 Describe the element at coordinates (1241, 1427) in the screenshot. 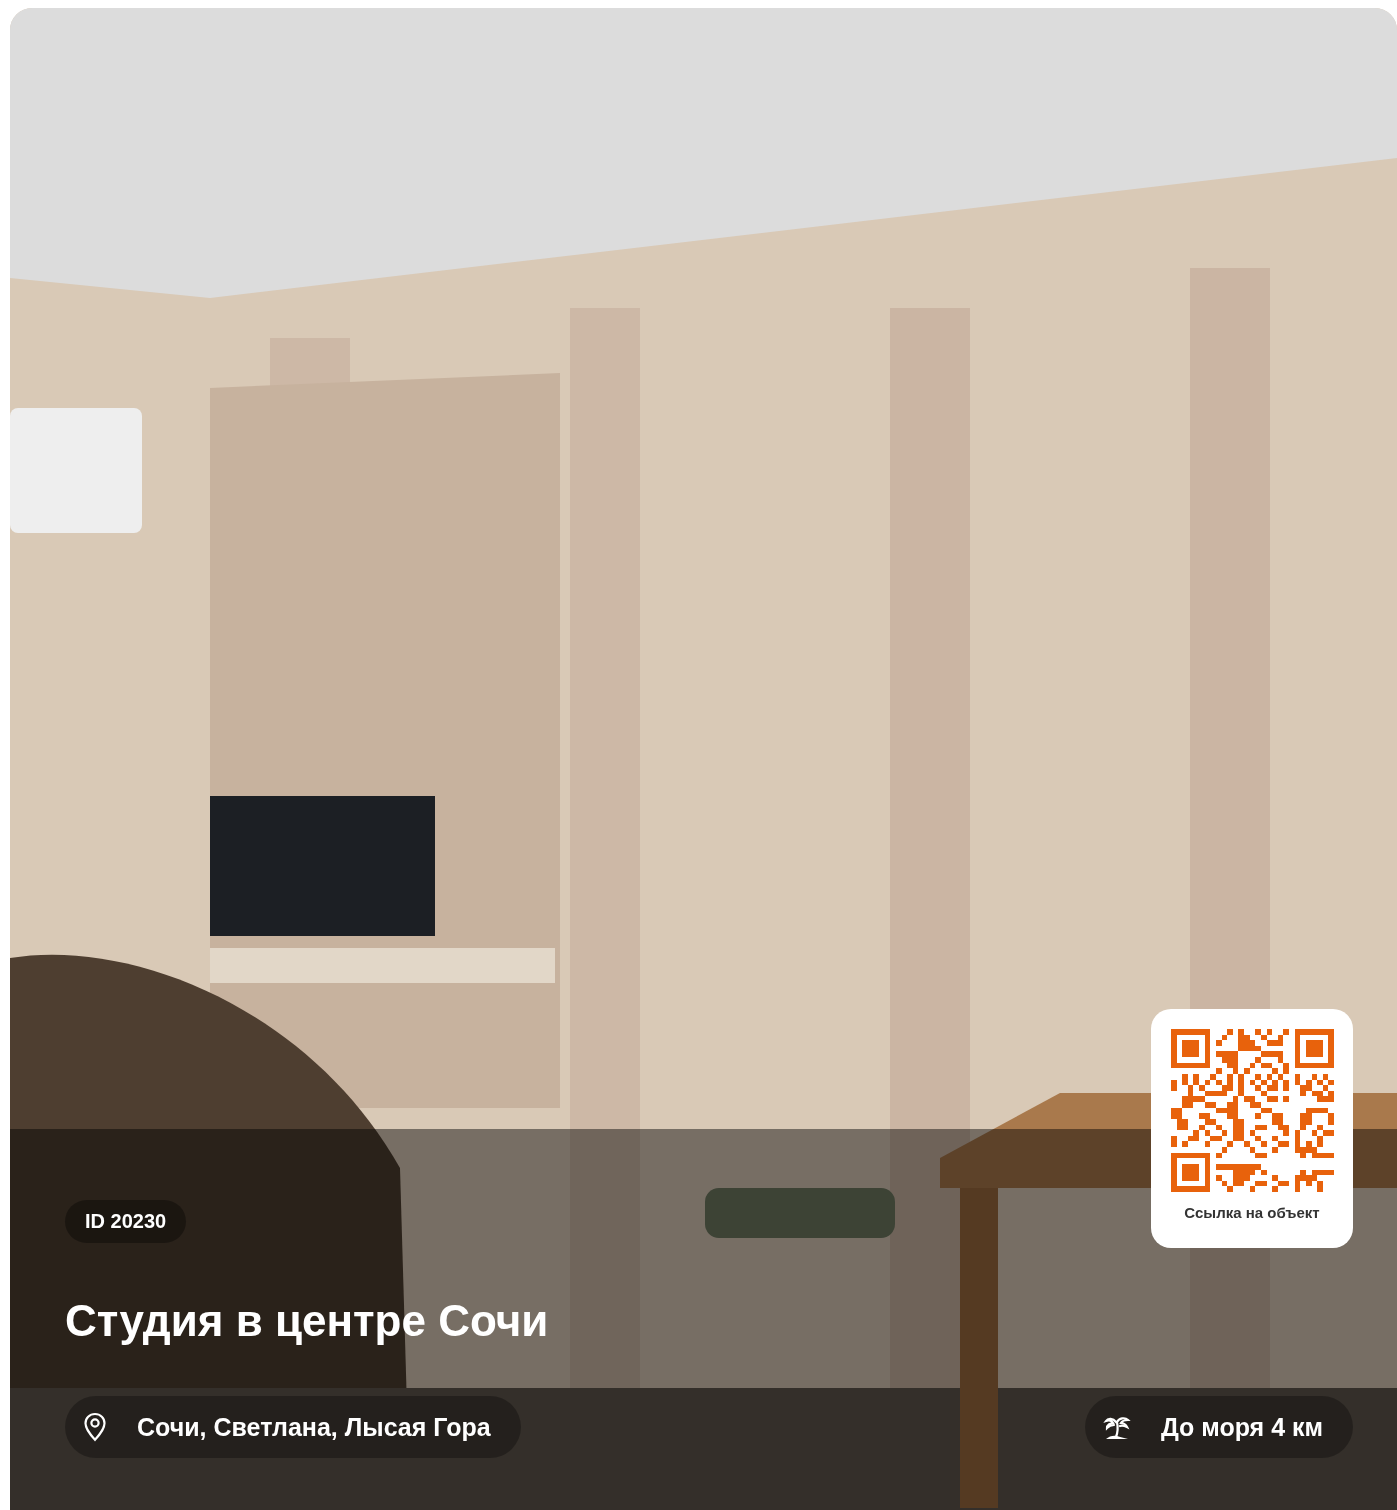

I see `sea-distance-text: До моря 4 км` at that location.